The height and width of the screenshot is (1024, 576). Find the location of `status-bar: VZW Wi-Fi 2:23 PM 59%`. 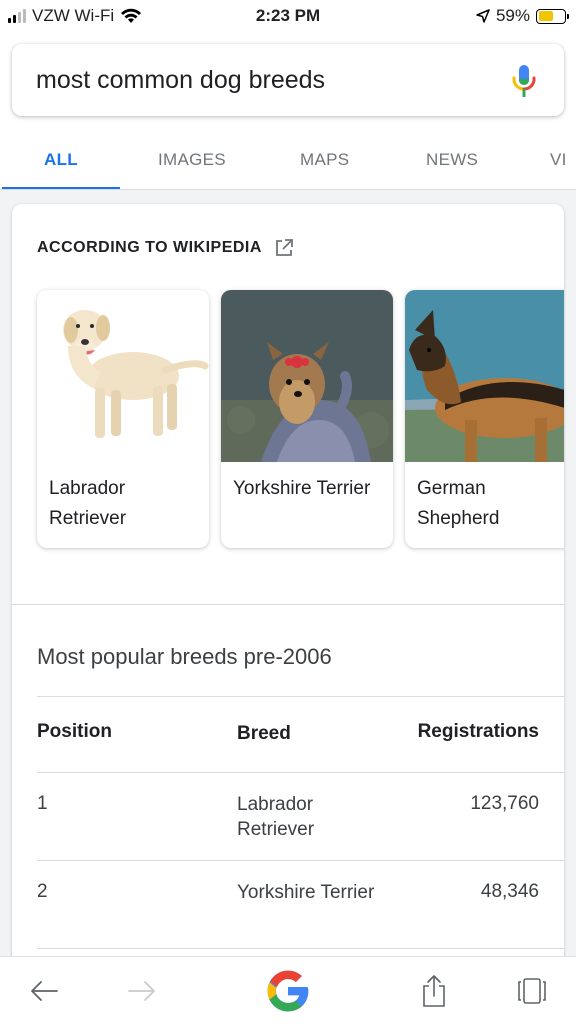

status-bar: VZW Wi-Fi 2:23 PM 59% is located at coordinates (288, 17).